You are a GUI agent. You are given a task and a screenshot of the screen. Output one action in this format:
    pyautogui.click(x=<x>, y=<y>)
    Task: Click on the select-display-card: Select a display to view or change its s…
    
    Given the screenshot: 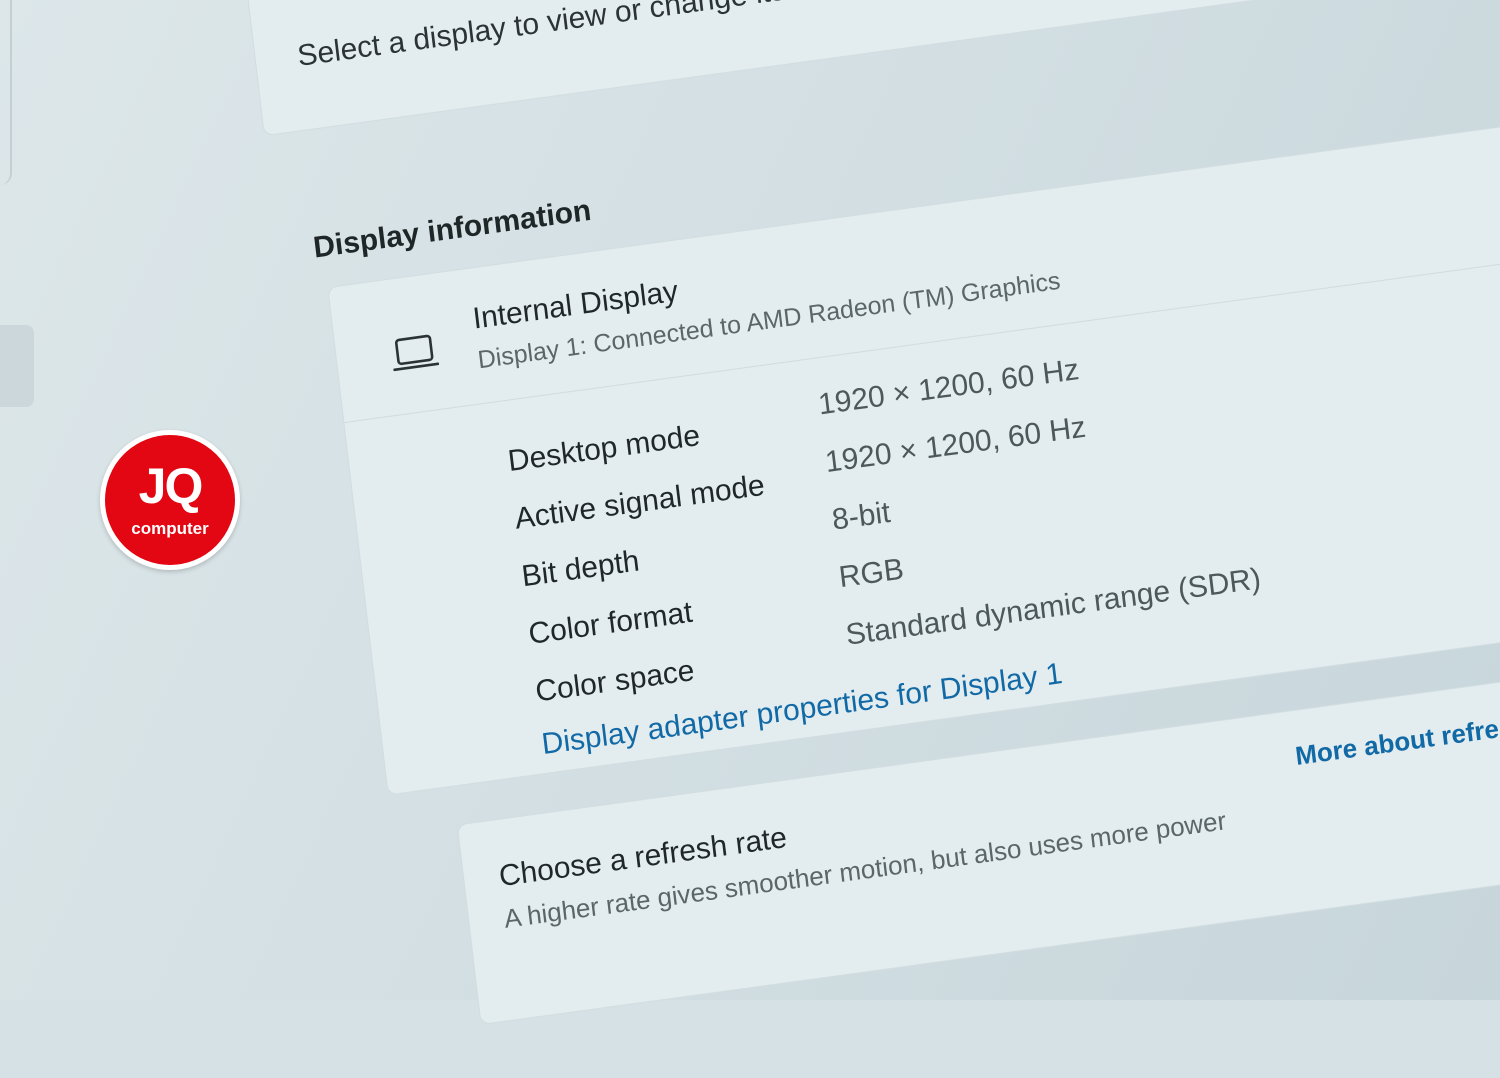 What is the action you would take?
    pyautogui.click(x=872, y=68)
    